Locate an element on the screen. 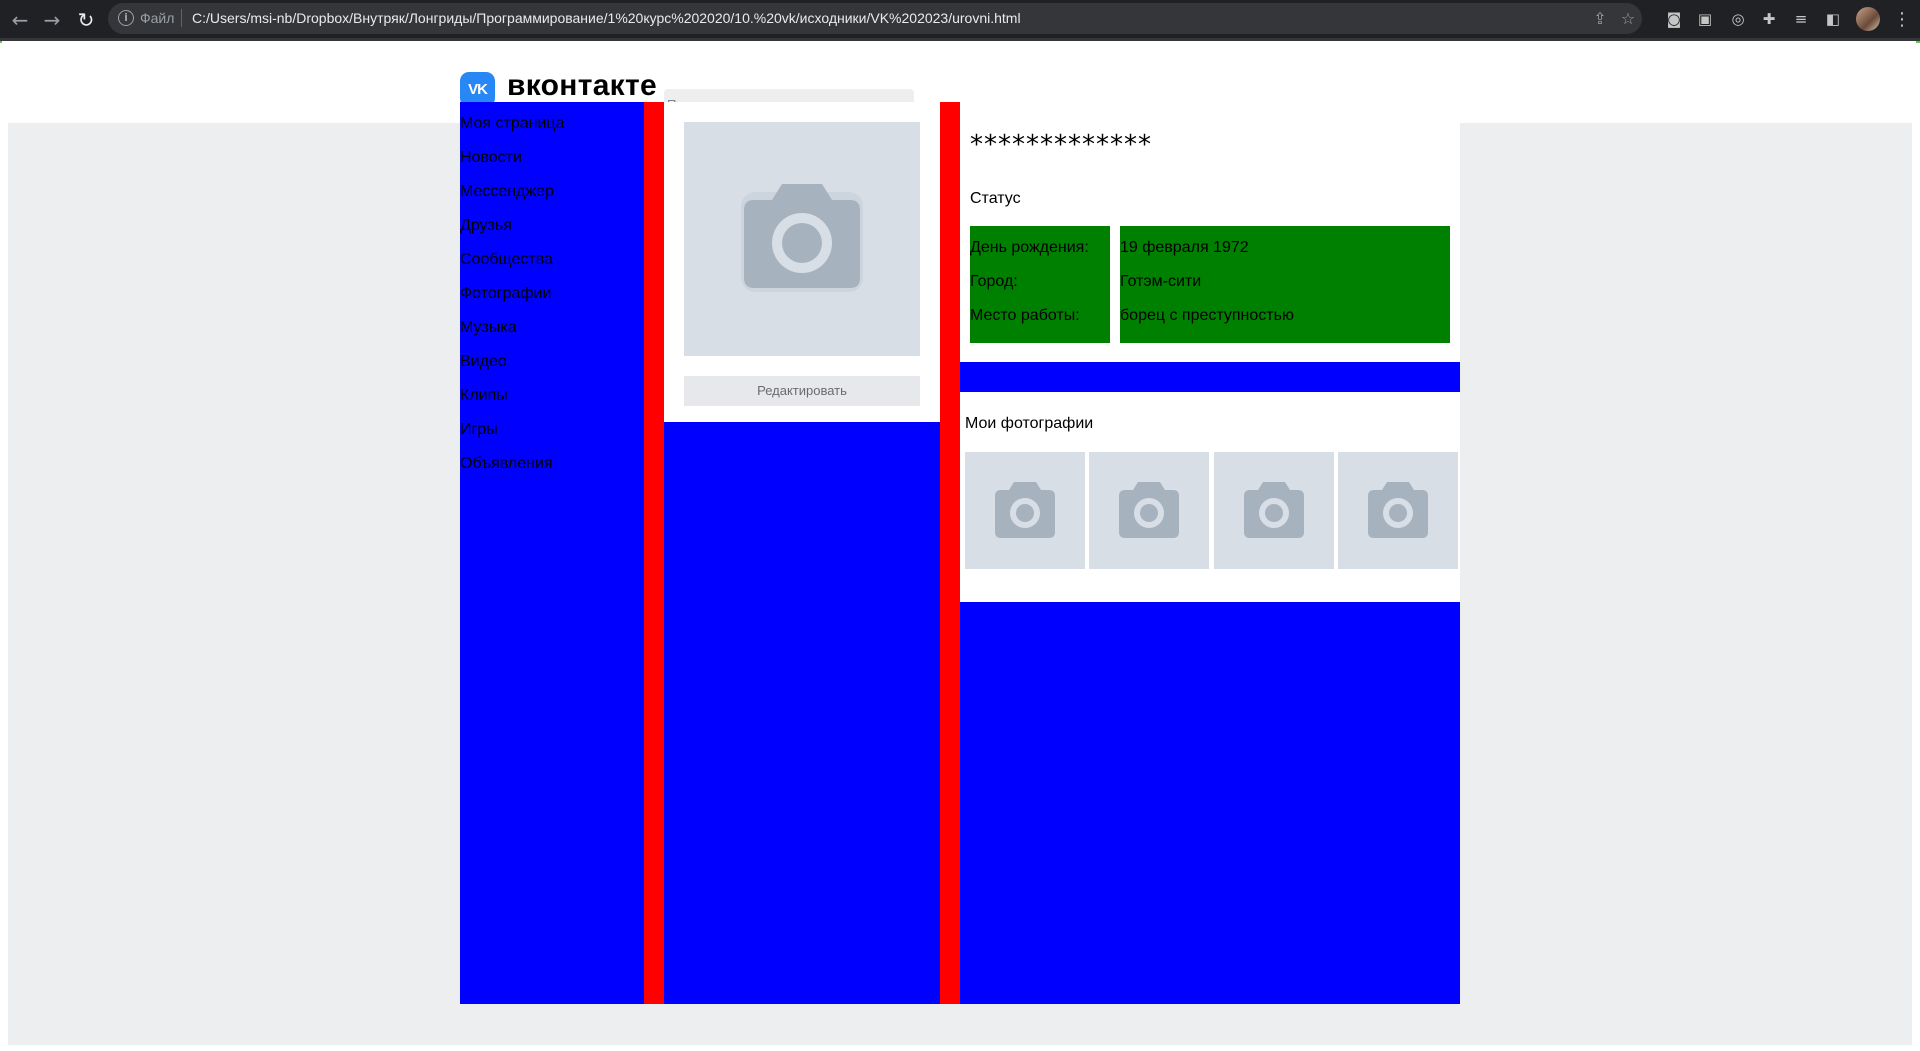 The width and height of the screenshot is (1920, 1051). camera-extension-icon: ◙ is located at coordinates (1674, 19).